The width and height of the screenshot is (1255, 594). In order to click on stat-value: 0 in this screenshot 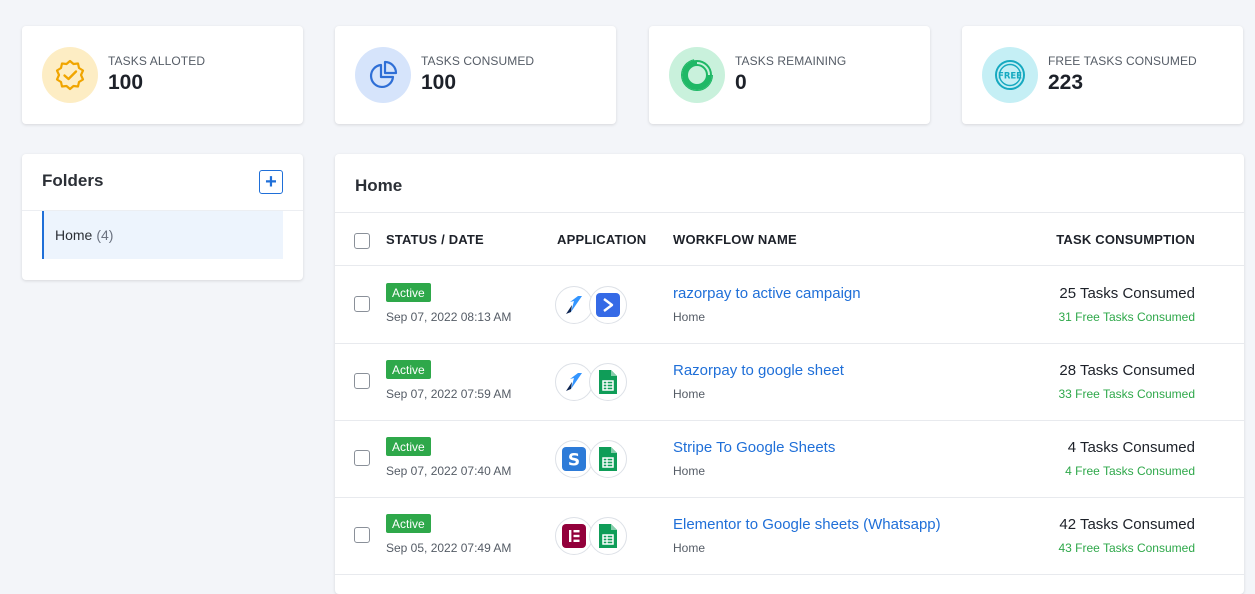, I will do `click(741, 82)`.